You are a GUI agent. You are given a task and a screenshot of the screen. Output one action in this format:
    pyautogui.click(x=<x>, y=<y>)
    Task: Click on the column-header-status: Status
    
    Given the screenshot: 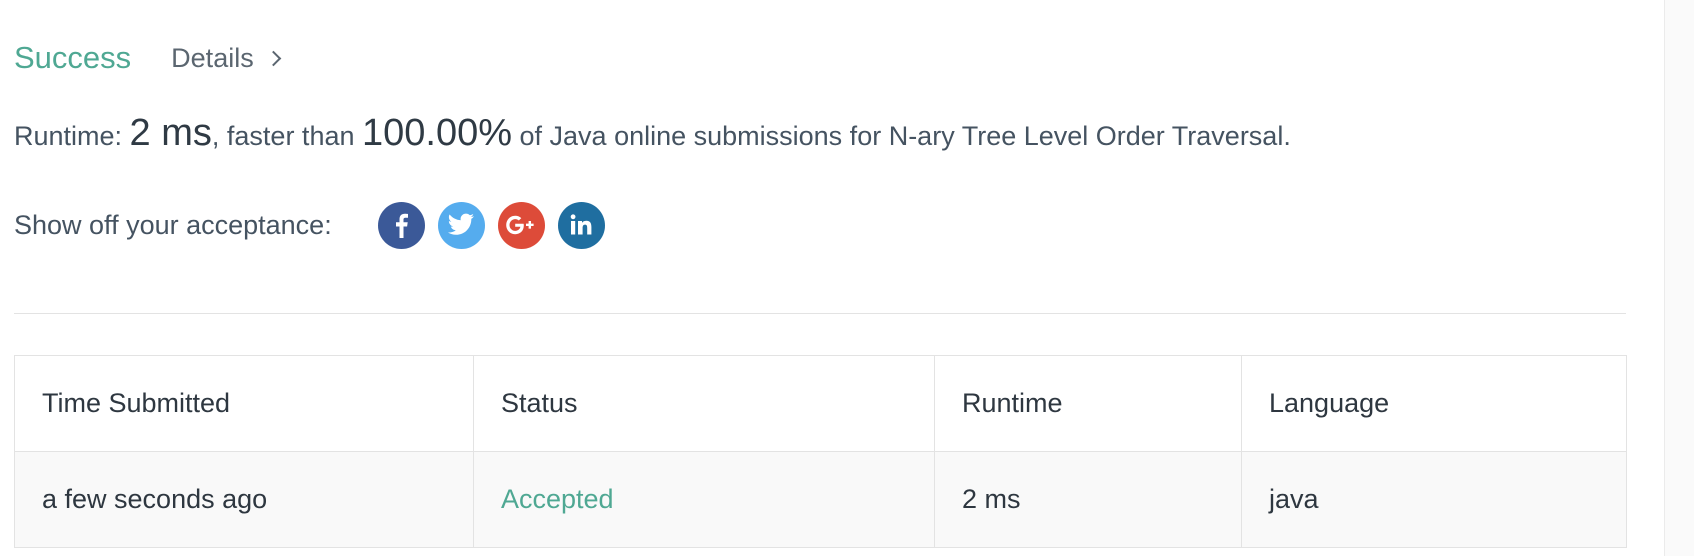 What is the action you would take?
    pyautogui.click(x=704, y=403)
    